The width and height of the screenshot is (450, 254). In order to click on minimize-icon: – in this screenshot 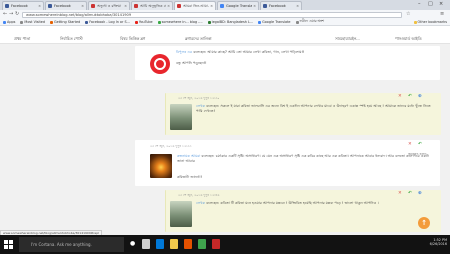, I will do `click(419, 4)`.